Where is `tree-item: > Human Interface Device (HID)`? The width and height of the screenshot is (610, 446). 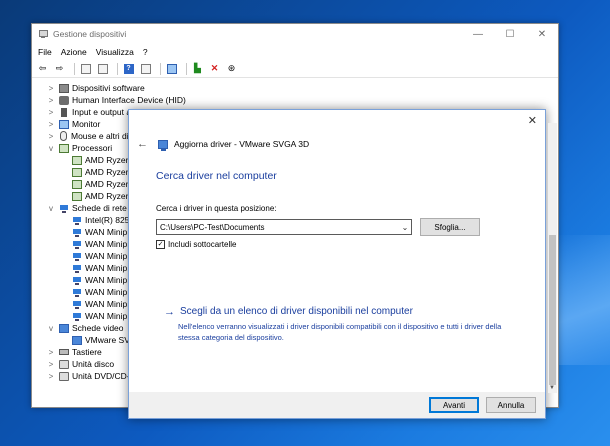
tree-item: > Human Interface Device (HID) is located at coordinates (116, 100).